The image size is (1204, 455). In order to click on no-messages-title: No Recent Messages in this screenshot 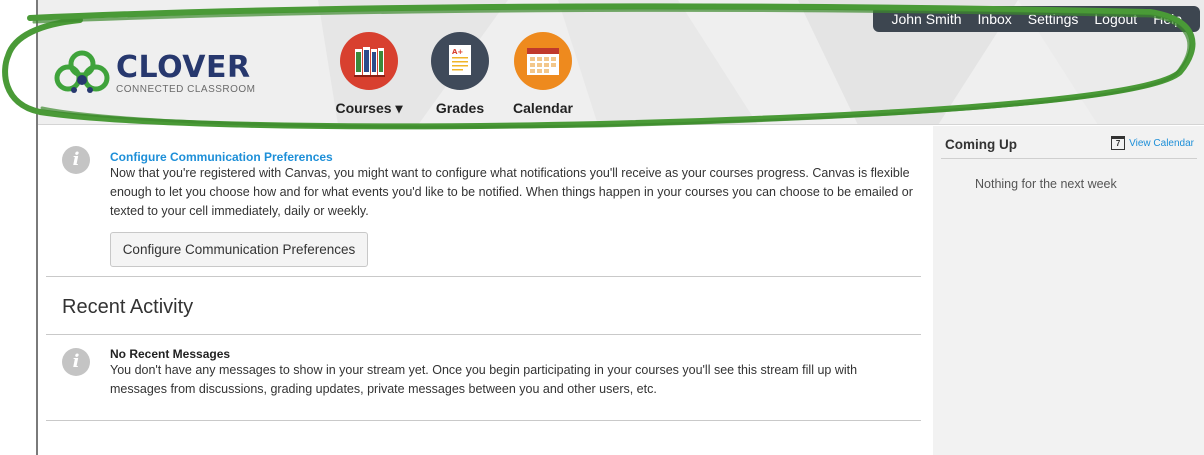, I will do `click(170, 354)`.